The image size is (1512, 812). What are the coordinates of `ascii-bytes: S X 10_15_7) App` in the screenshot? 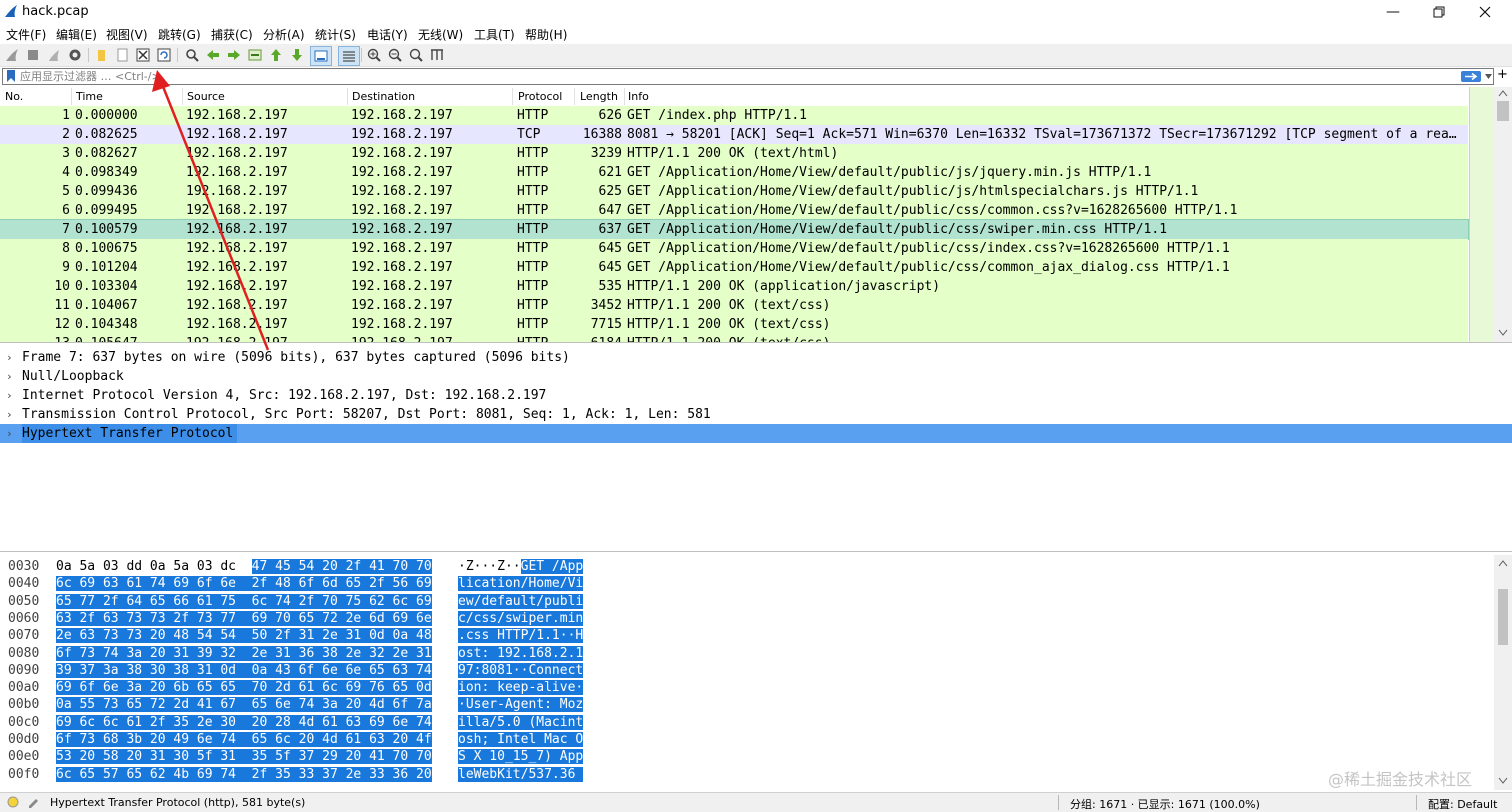 It's located at (521, 756).